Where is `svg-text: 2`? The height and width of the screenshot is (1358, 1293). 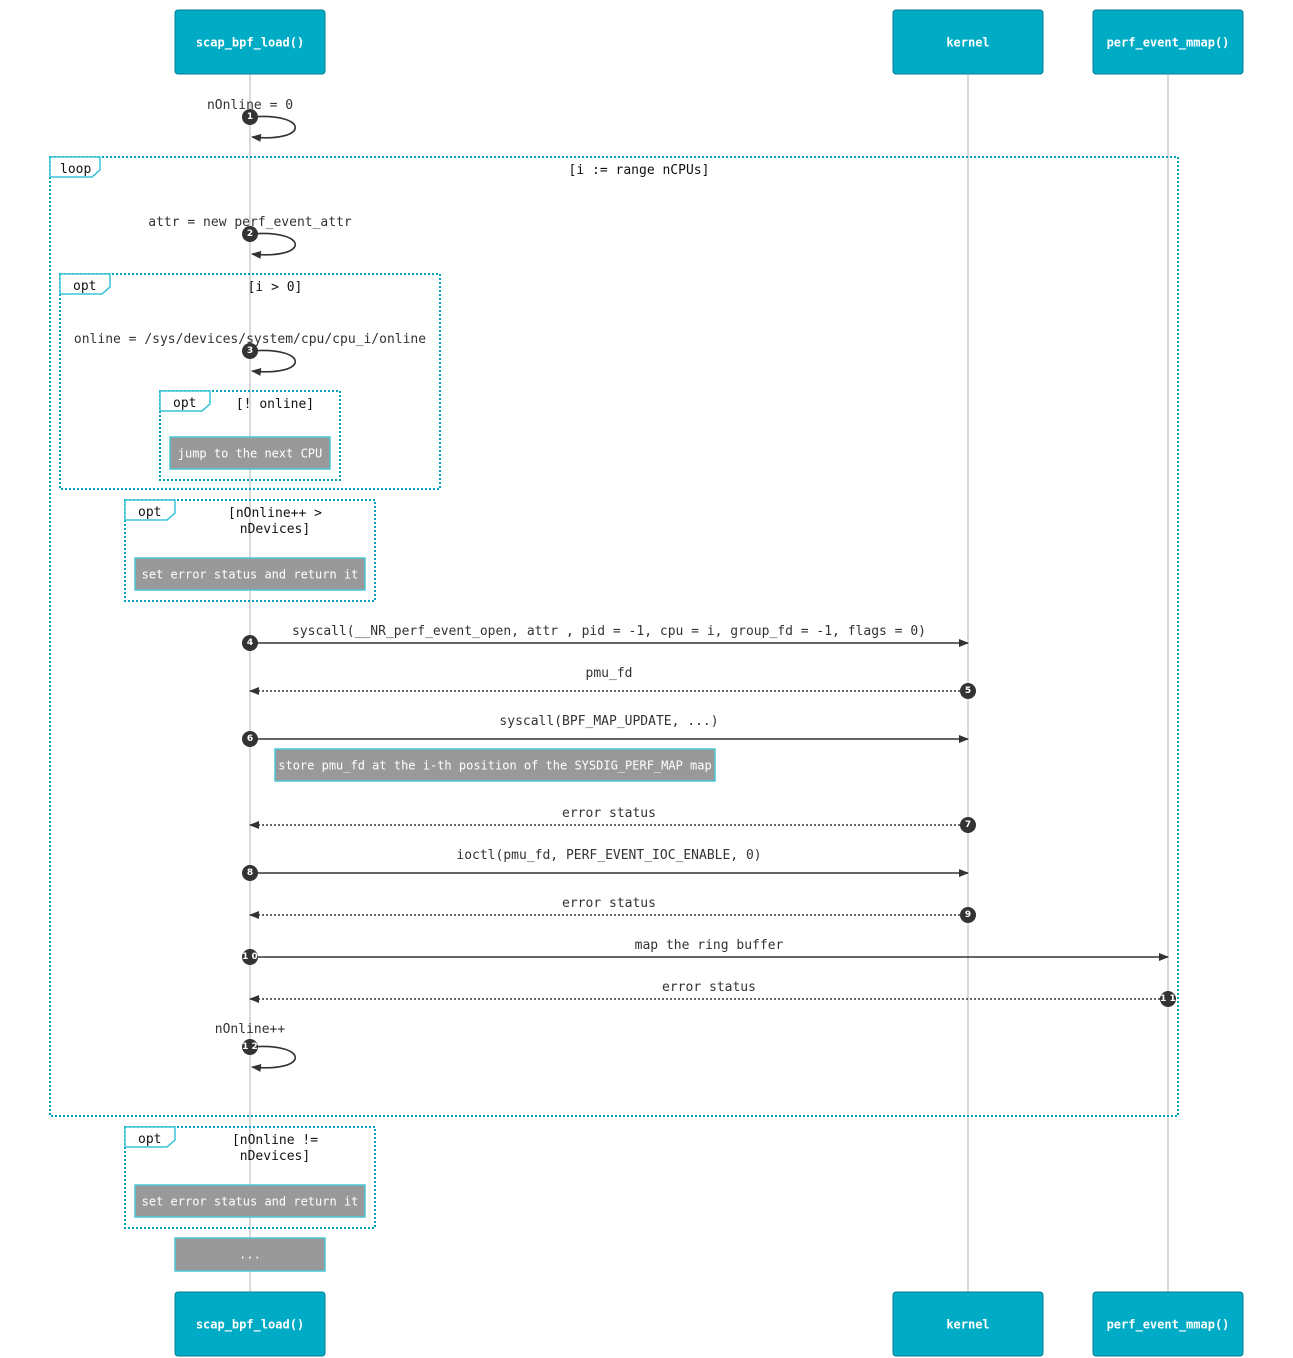
svg-text: 2 is located at coordinates (250, 234).